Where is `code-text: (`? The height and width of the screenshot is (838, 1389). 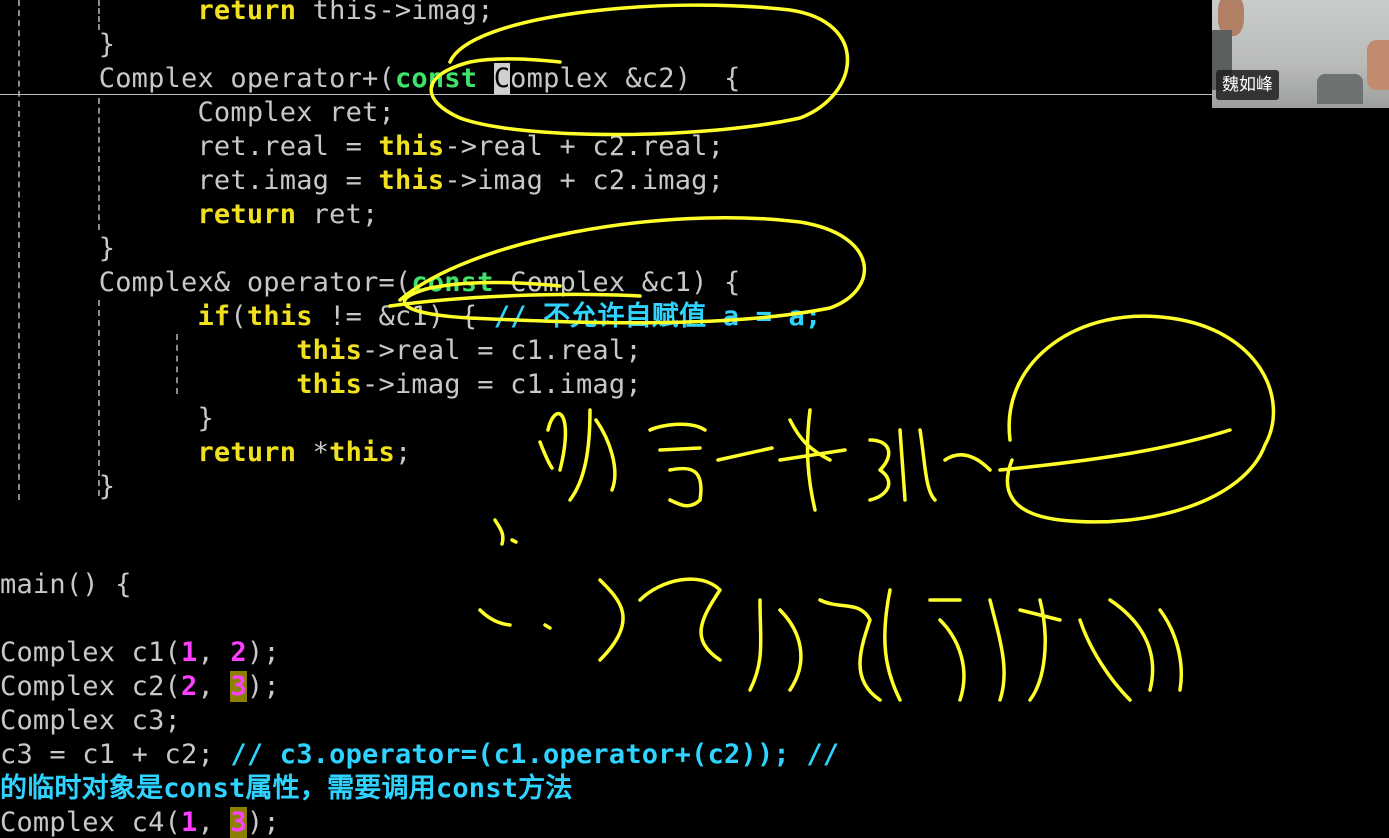 code-text: ( is located at coordinates (238, 316).